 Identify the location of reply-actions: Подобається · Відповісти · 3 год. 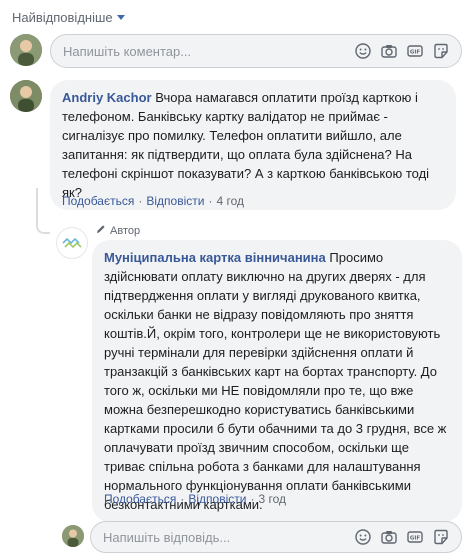
(195, 499).